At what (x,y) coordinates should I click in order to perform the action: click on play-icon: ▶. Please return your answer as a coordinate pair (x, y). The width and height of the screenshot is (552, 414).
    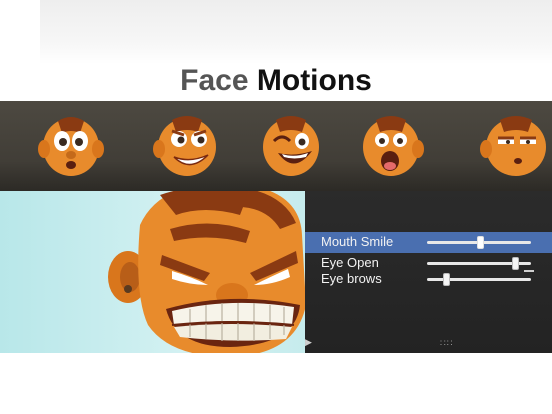
    Looking at the image, I should click on (308, 342).